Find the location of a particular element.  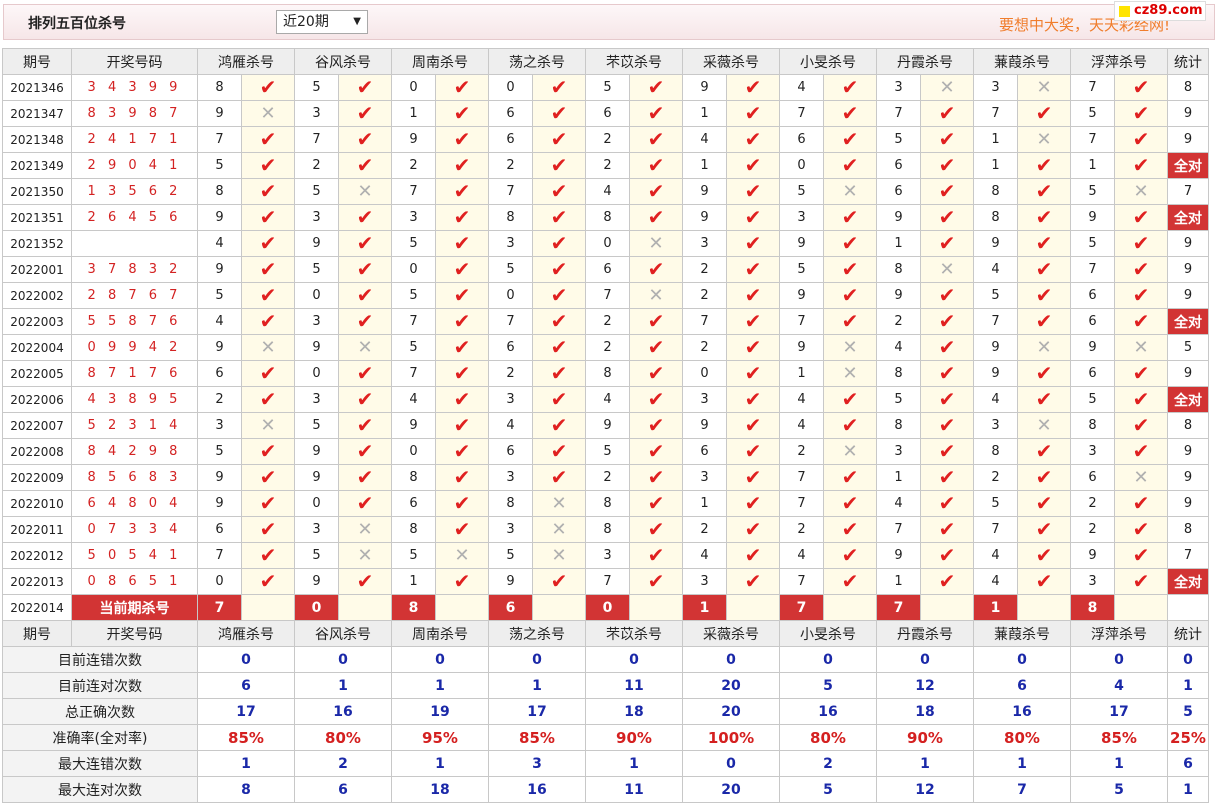

header-expert-5: 采薇杀号 is located at coordinates (731, 61).